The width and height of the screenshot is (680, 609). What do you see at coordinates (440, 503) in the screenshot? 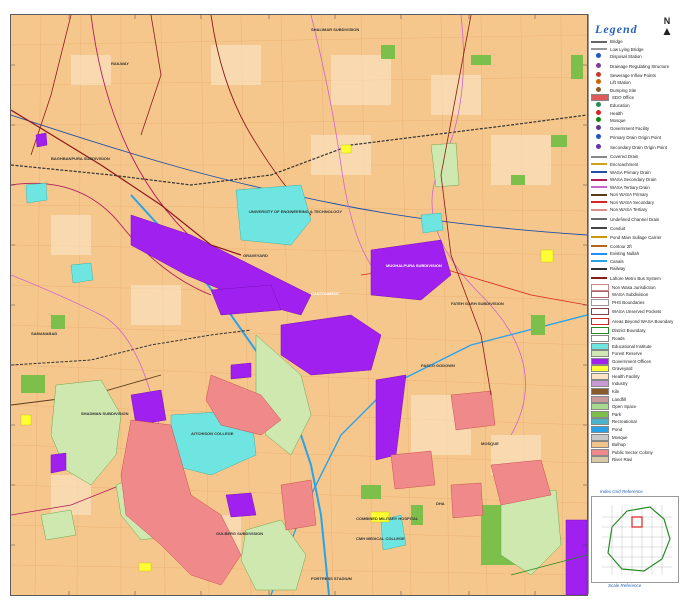
I see `label-dha: DHA` at bounding box center [440, 503].